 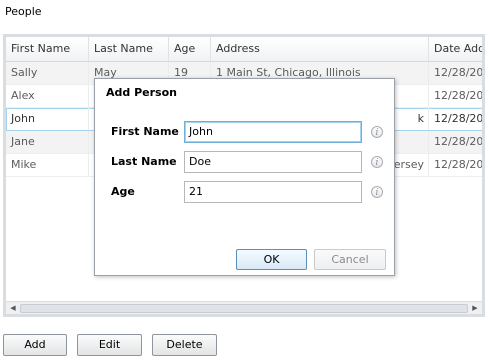 What do you see at coordinates (109, 345) in the screenshot?
I see `edit-button: Edit` at bounding box center [109, 345].